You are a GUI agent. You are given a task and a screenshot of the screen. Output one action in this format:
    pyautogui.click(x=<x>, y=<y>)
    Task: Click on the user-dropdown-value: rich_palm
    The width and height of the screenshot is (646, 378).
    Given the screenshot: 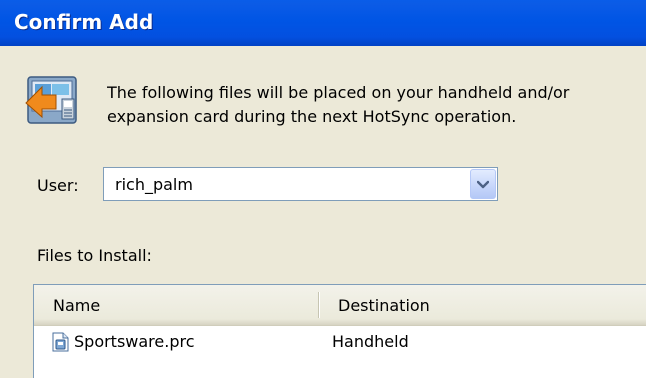 What is the action you would take?
    pyautogui.click(x=154, y=184)
    